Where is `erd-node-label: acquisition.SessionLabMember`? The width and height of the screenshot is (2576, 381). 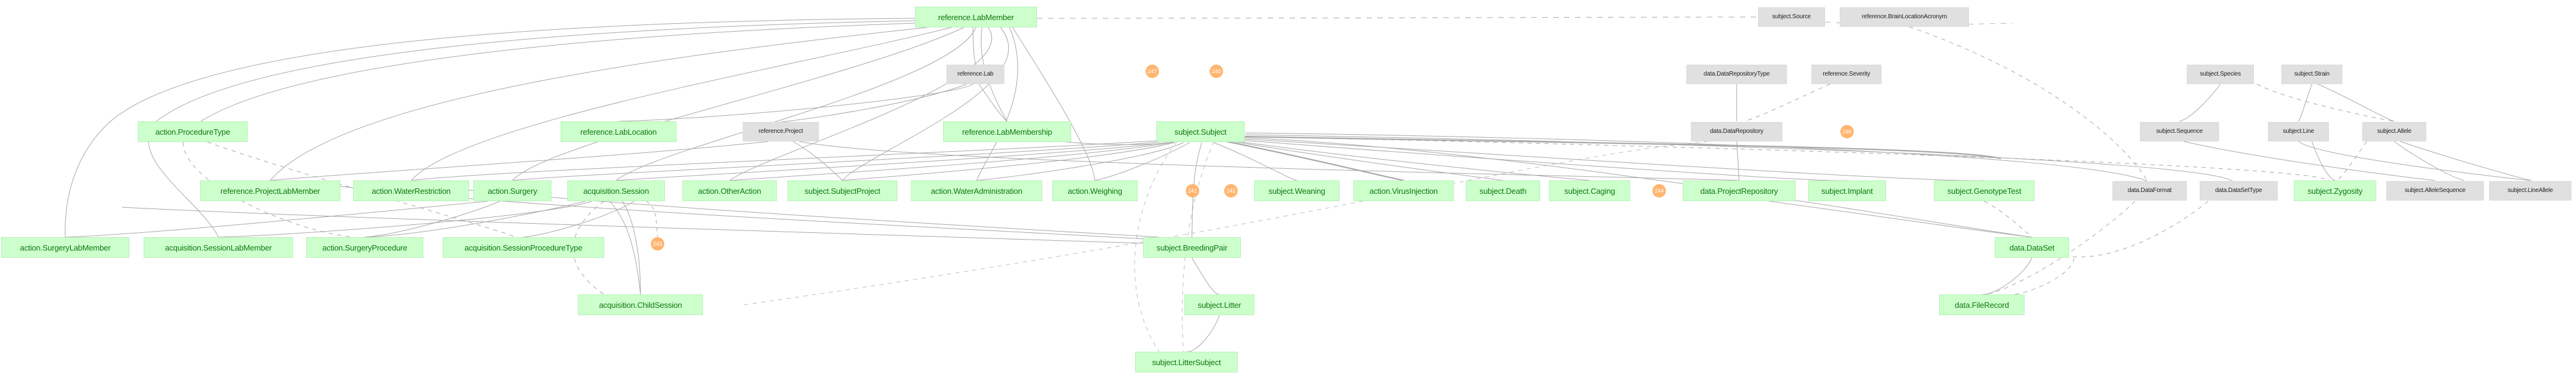 erd-node-label: acquisition.SessionLabMember is located at coordinates (219, 247).